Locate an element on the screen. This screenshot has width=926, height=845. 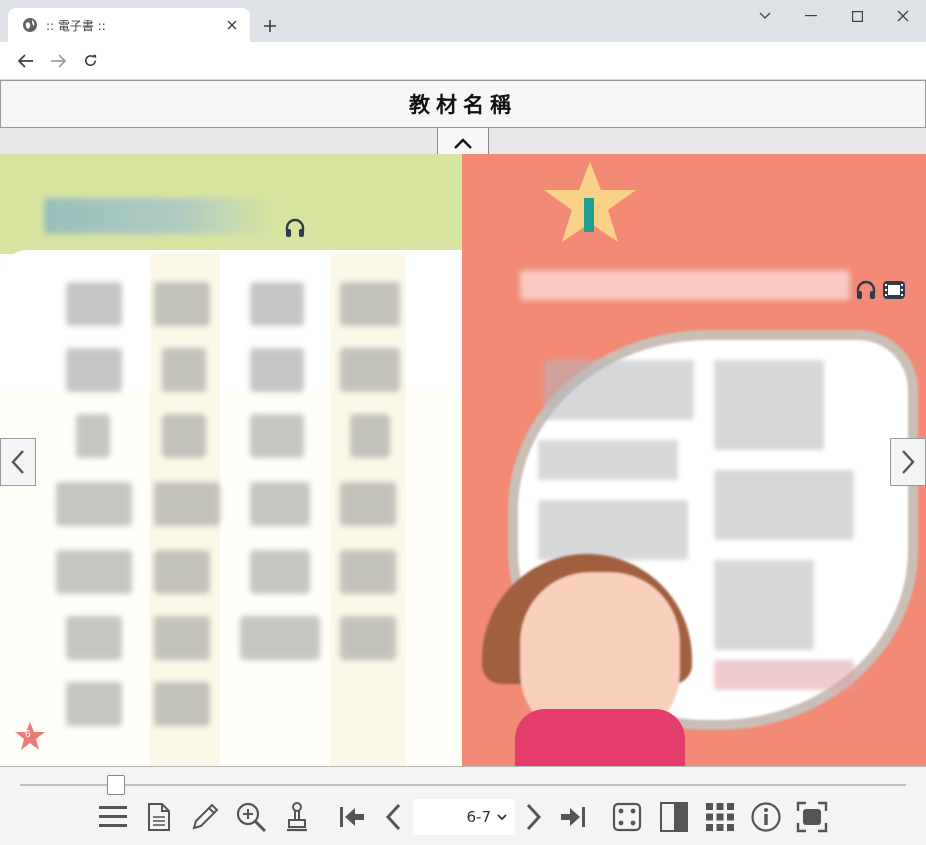
page-number-badge: 6 is located at coordinates (30, 736).